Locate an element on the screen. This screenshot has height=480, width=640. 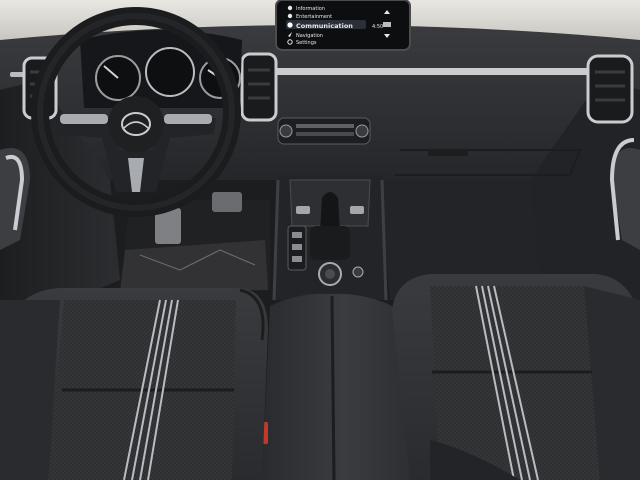
climate-control-panel is located at coordinates (324, 131).